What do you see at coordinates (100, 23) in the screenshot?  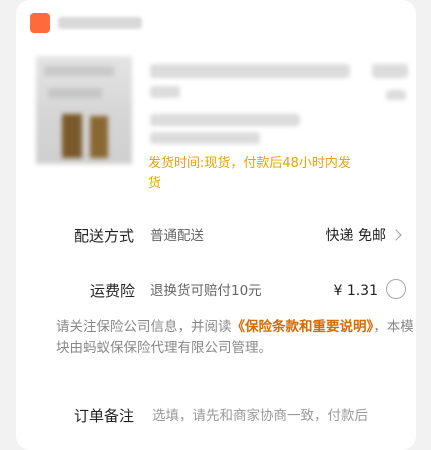 I see `store-name-redacted` at bounding box center [100, 23].